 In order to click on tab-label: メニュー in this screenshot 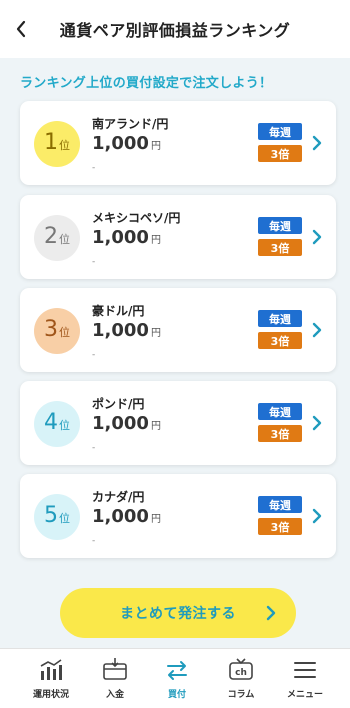, I will do `click(304, 695)`.